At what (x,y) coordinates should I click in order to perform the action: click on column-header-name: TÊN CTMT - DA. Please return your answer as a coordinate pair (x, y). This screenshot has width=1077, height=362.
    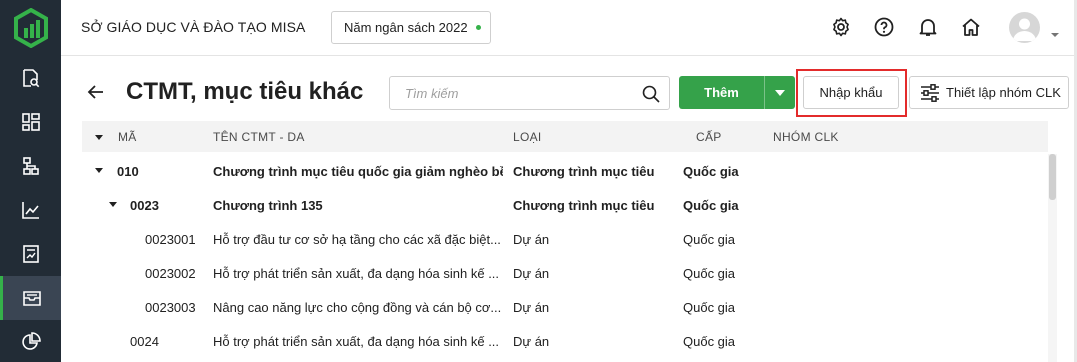
    Looking at the image, I should click on (259, 137).